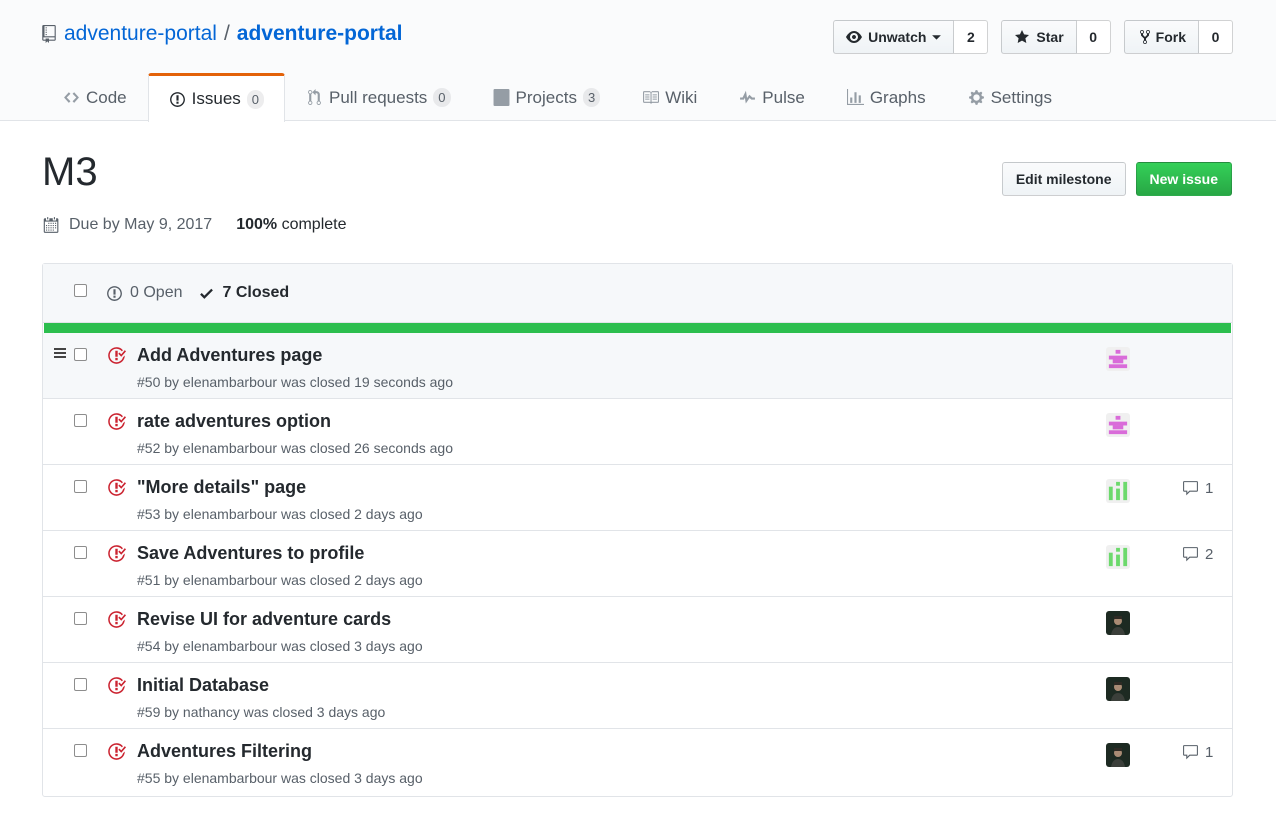 This screenshot has width=1276, height=824. What do you see at coordinates (255, 99) in the screenshot?
I see `issues-counter: 0` at bounding box center [255, 99].